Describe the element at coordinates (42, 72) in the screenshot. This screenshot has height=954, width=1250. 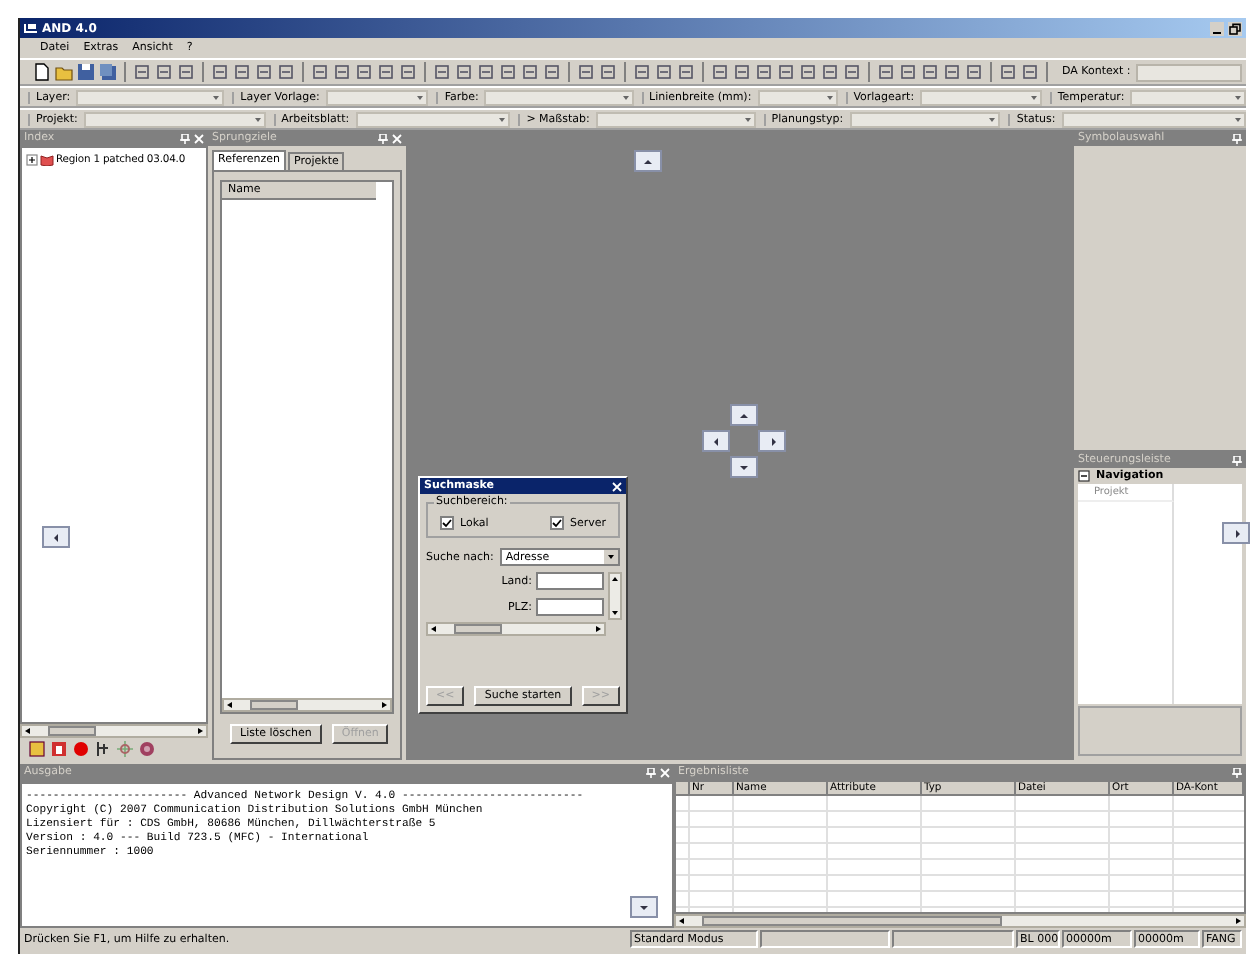
I see `new-document-icon` at that location.